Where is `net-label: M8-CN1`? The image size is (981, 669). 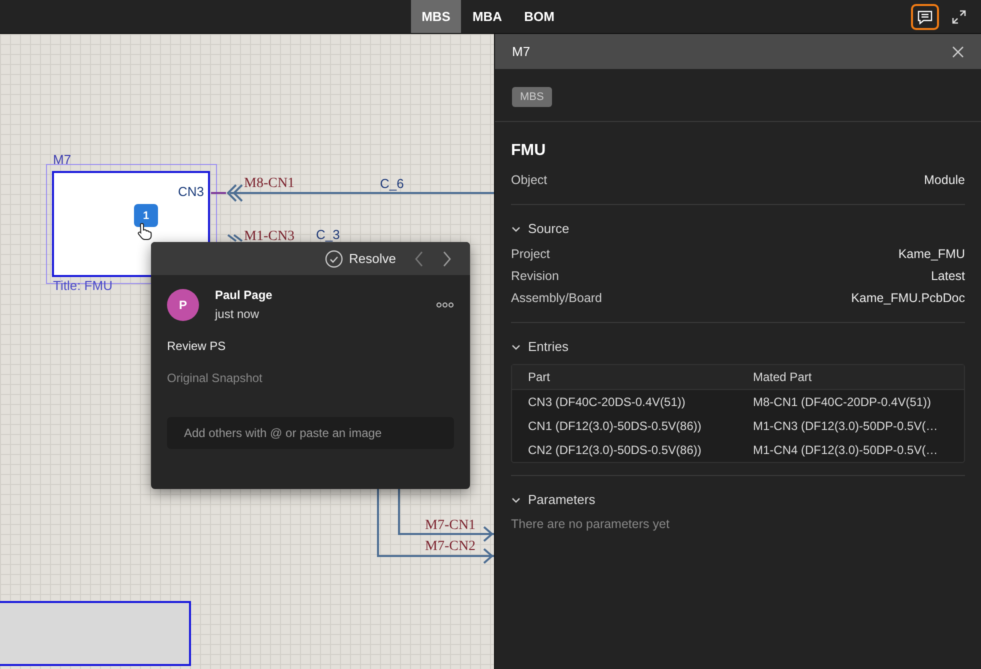 net-label: M8-CN1 is located at coordinates (269, 184).